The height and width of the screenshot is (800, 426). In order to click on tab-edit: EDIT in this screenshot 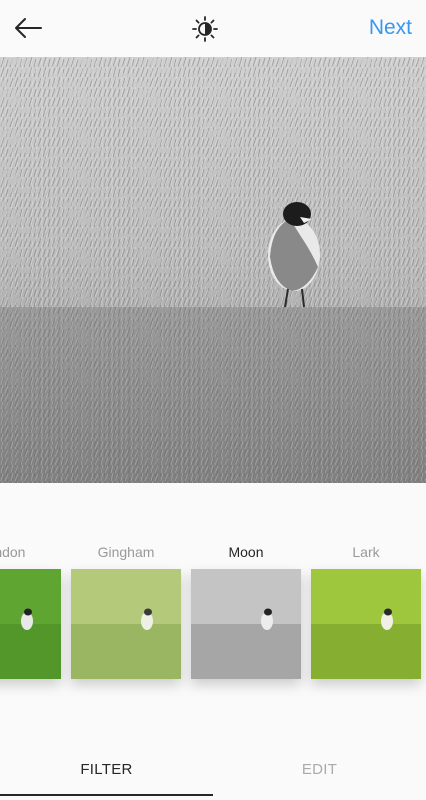, I will do `click(319, 769)`.